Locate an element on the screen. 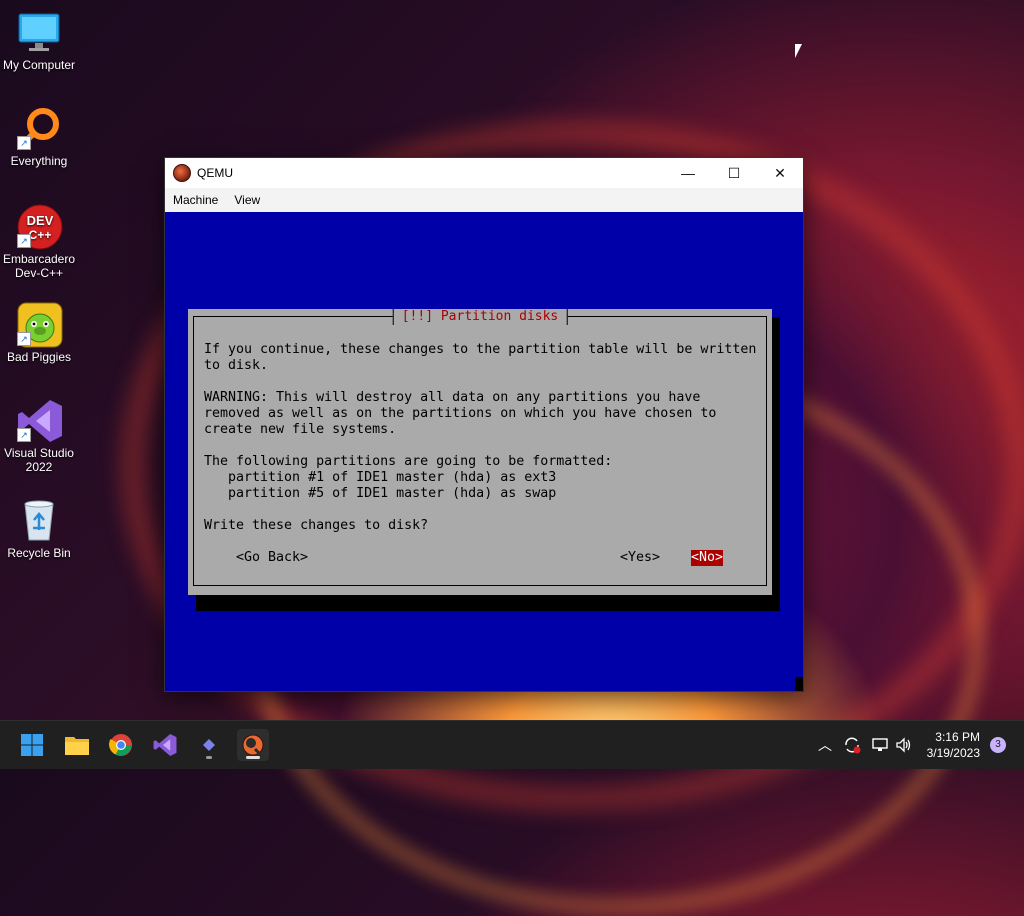  notification-badge: 3 is located at coordinates (998, 745).